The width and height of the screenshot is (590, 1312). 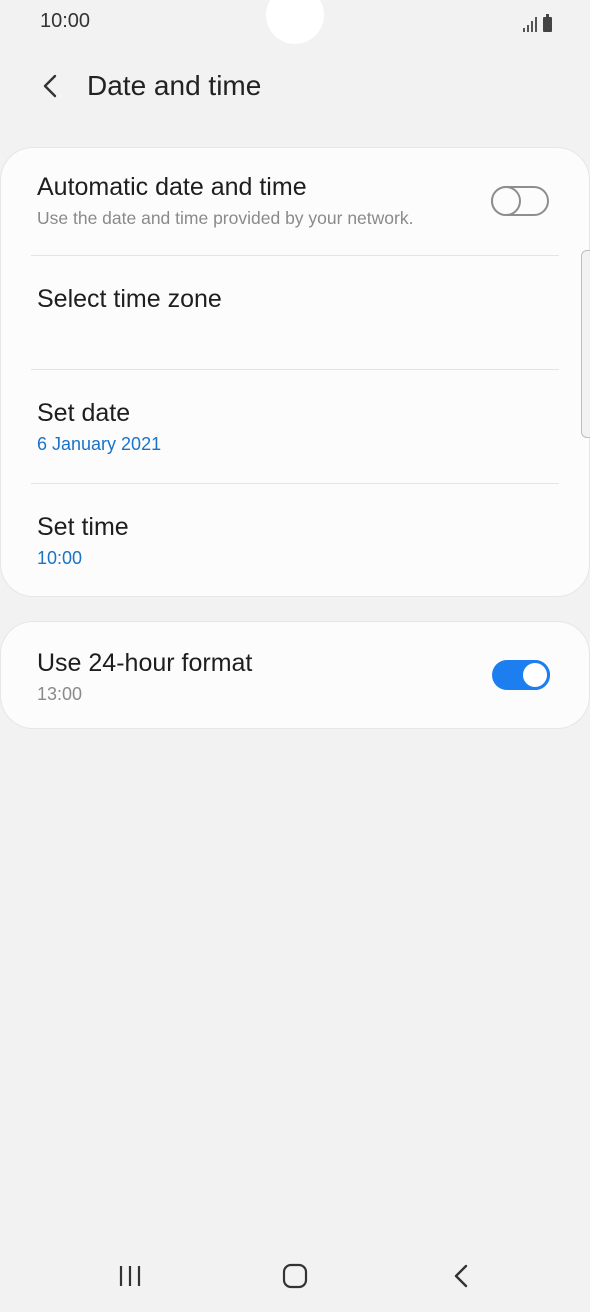 I want to click on back-icon, so click(x=461, y=1276).